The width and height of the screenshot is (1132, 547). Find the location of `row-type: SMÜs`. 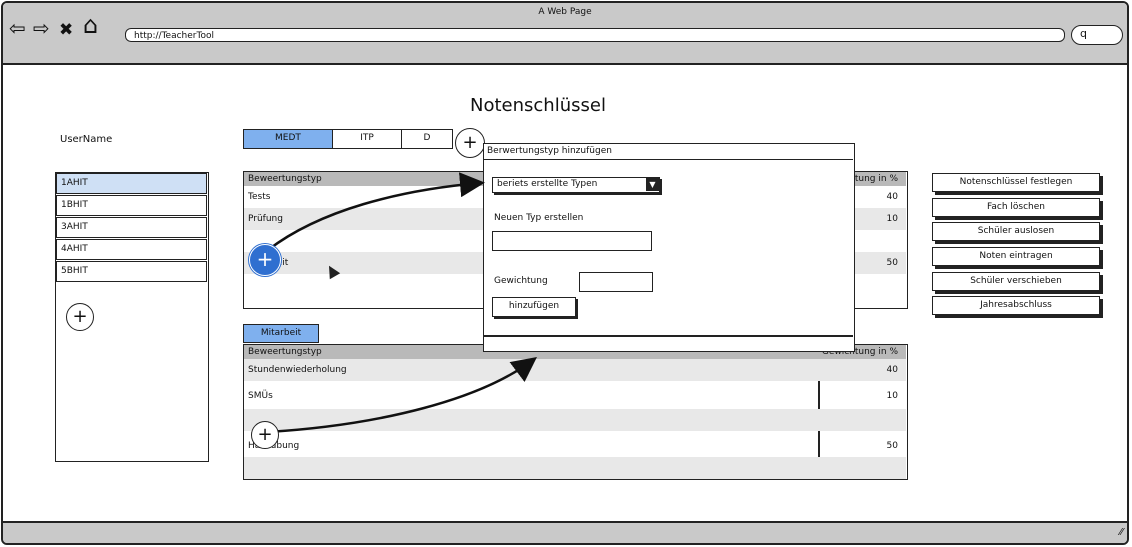

row-type: SMÜs is located at coordinates (260, 396).